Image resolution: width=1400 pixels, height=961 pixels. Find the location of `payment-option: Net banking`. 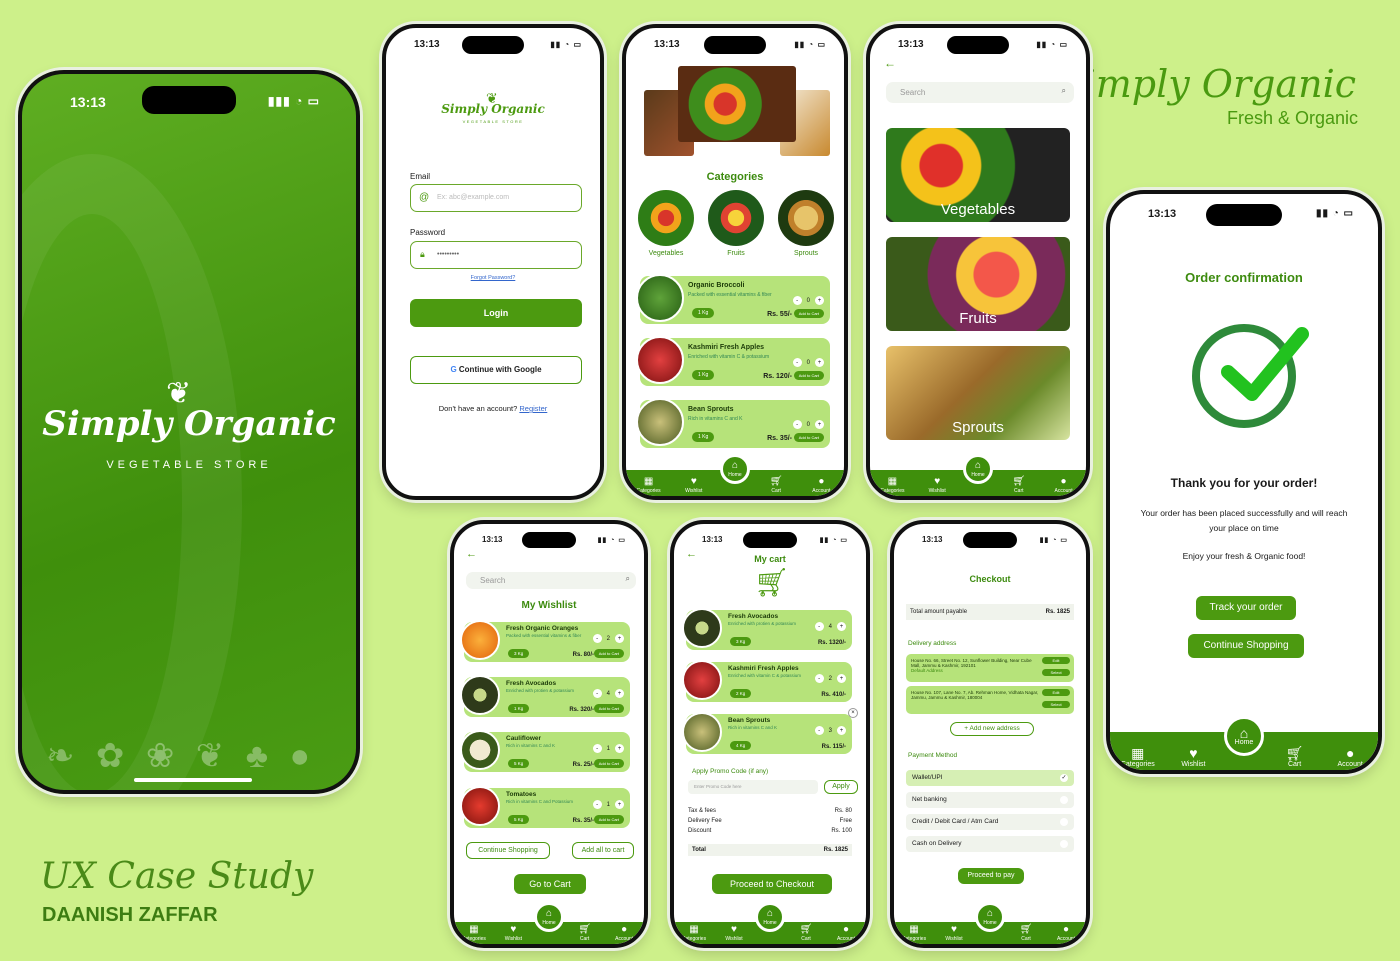

payment-option: Net banking is located at coordinates (990, 800).